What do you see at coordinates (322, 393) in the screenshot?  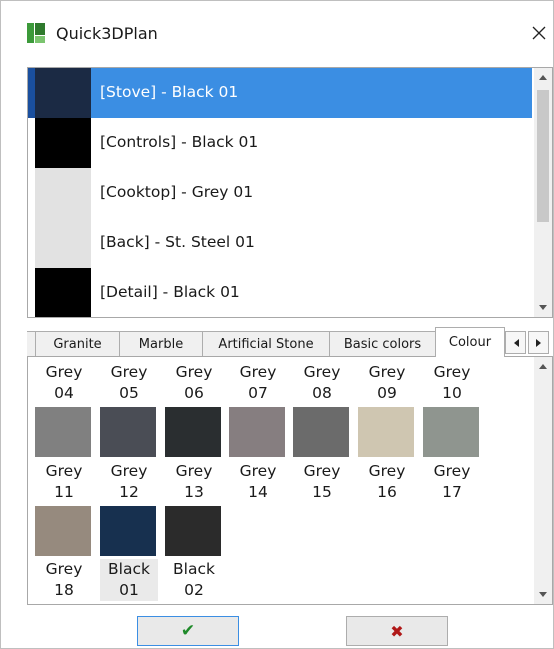 I see `colour-number: 08` at bounding box center [322, 393].